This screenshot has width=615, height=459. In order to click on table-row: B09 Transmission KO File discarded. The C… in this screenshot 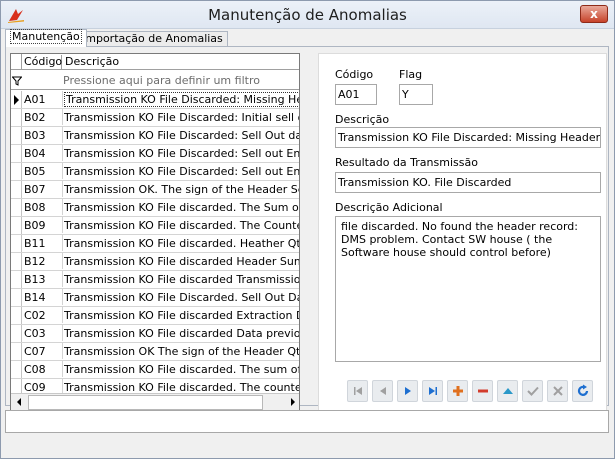, I will do `click(155, 226)`.